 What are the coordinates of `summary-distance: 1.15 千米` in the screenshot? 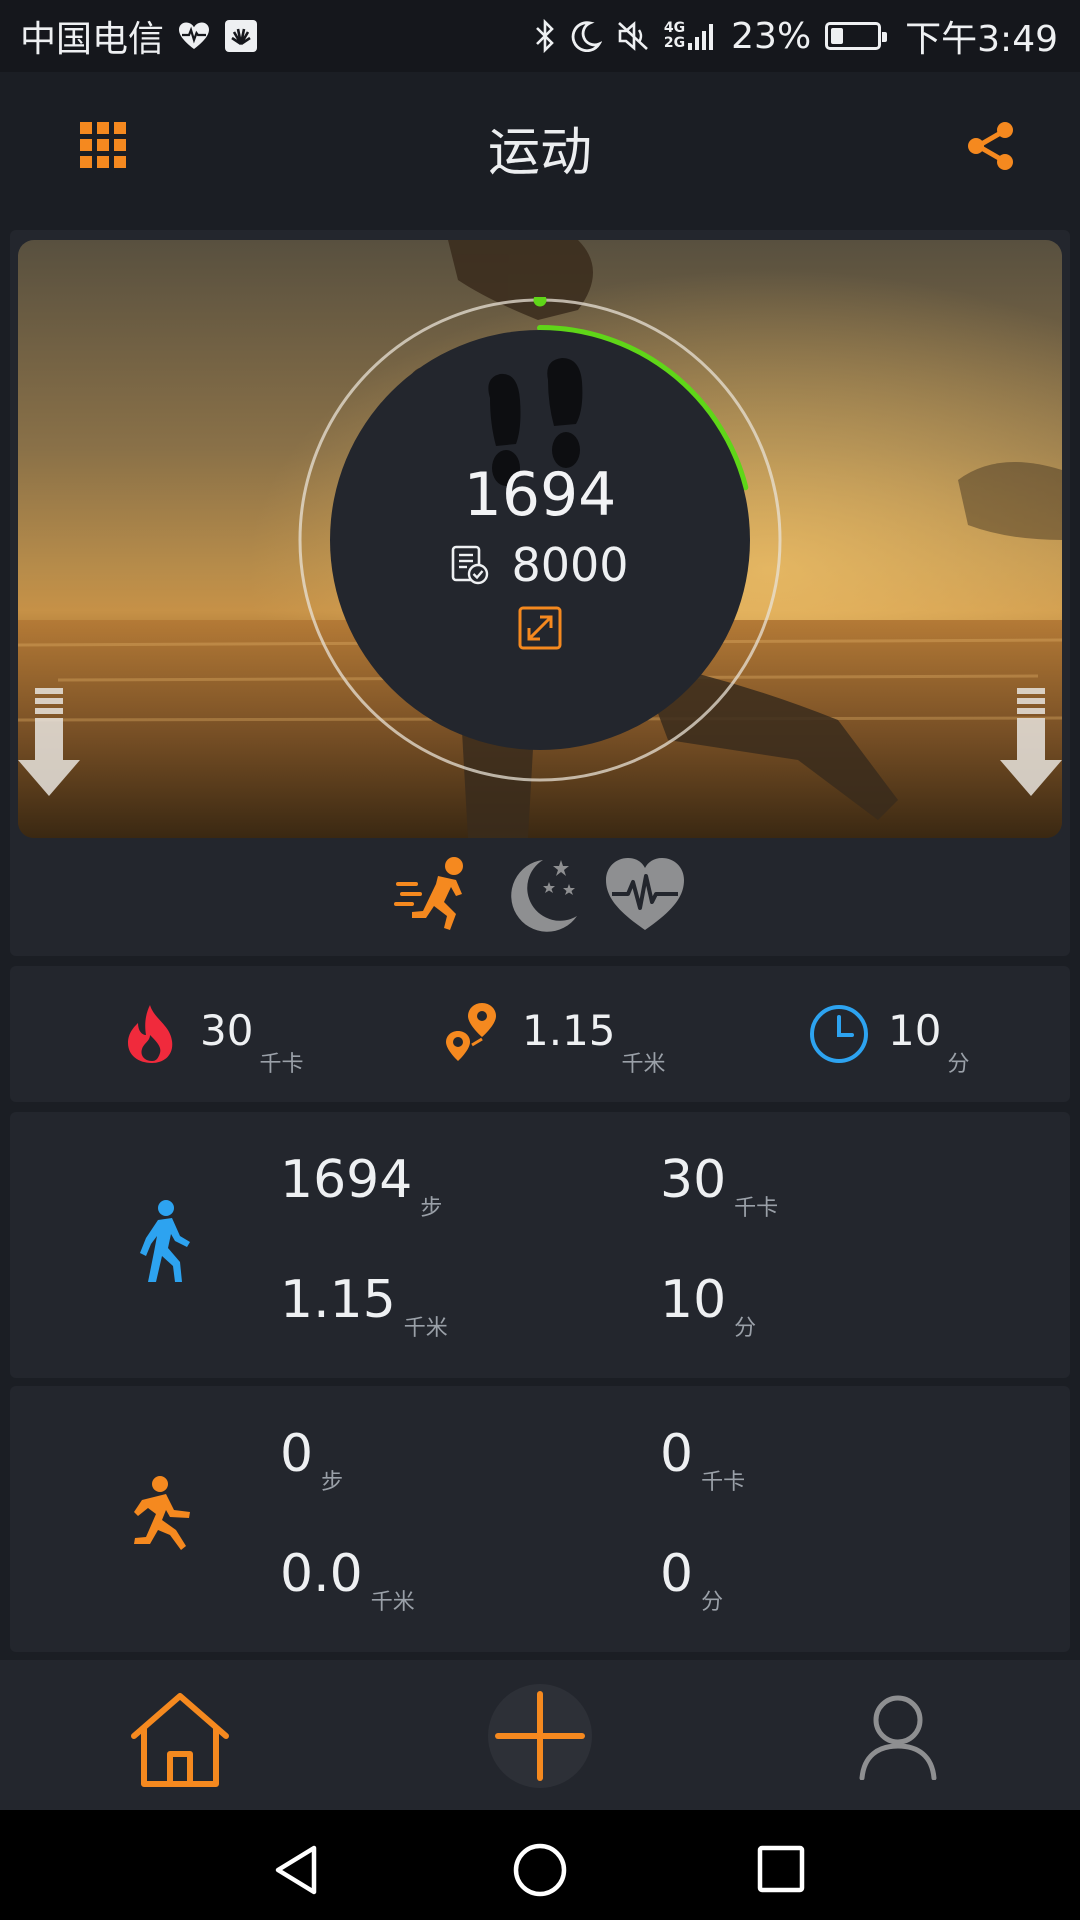 It's located at (554, 1034).